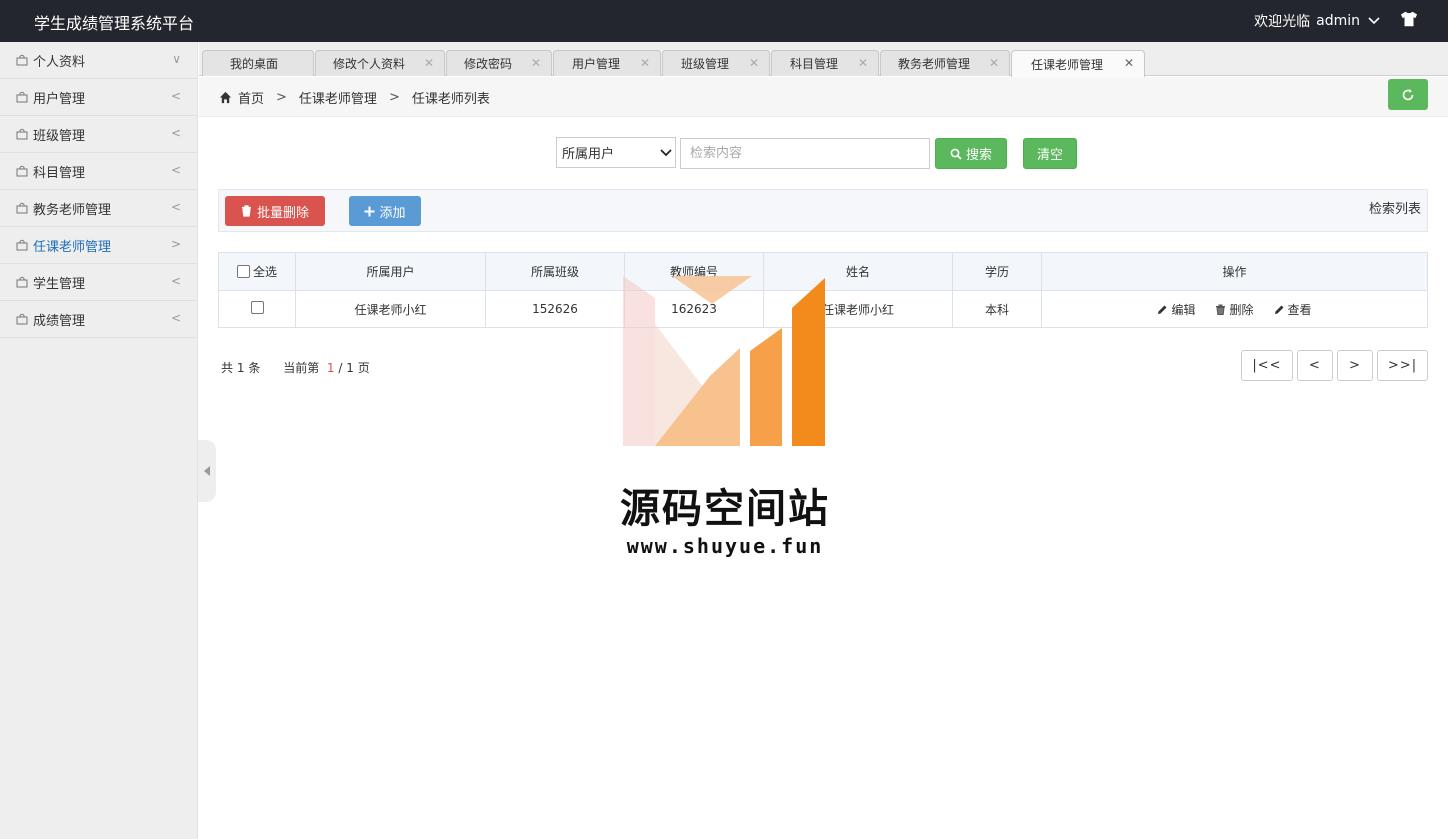 This screenshot has height=839, width=1448. I want to click on refresh-icon, so click(1408, 94).